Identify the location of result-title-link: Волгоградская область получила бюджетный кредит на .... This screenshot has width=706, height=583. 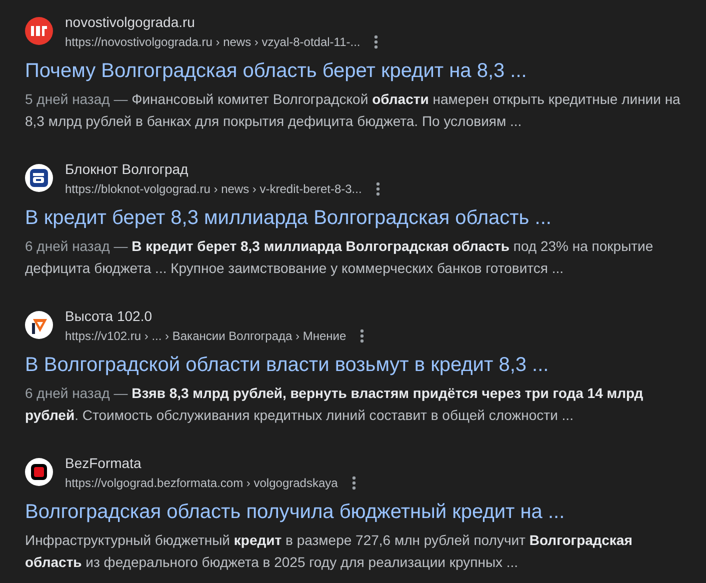
(355, 512).